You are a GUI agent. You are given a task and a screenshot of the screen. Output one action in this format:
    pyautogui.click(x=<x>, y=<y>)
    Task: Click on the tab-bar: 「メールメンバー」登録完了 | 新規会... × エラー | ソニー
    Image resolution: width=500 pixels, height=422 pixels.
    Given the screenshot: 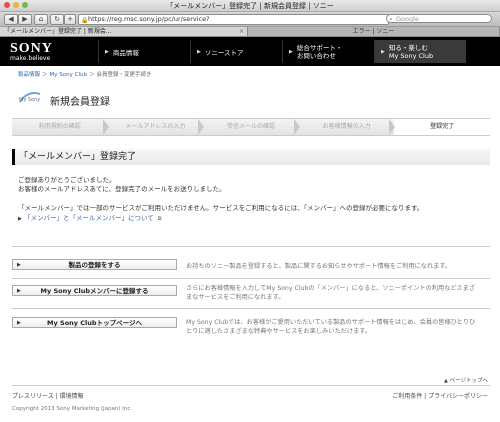 What is the action you would take?
    pyautogui.click(x=250, y=32)
    